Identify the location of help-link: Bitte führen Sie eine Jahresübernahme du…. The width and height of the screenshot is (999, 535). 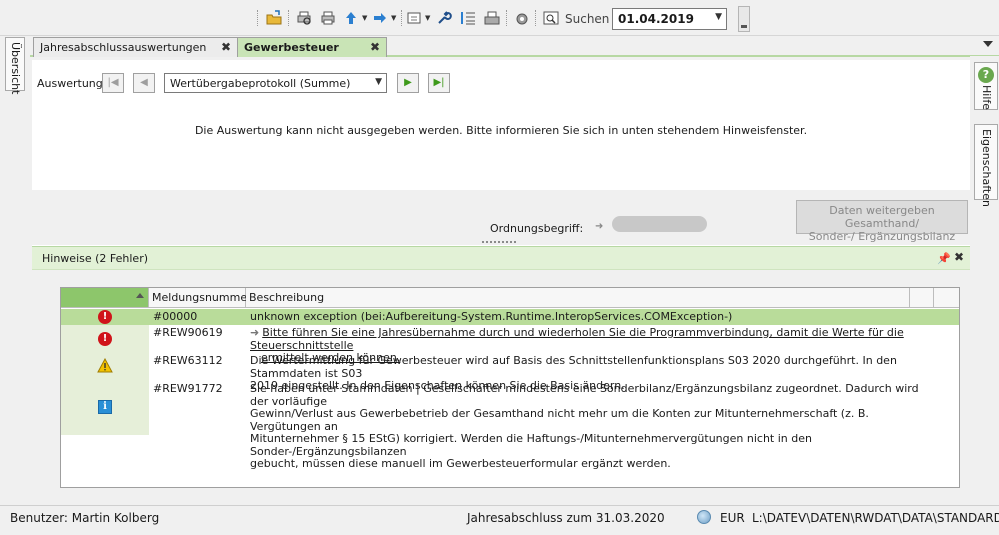
(577, 339).